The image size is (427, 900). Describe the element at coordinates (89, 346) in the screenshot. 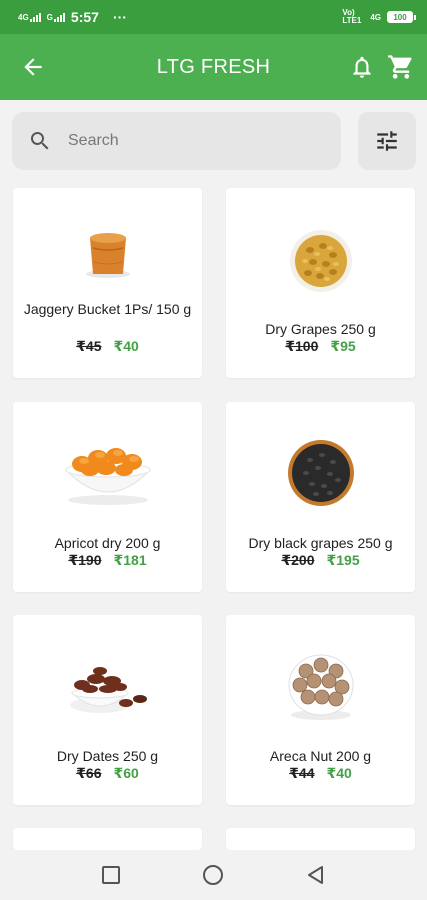

I see `original-price: ₹45` at that location.